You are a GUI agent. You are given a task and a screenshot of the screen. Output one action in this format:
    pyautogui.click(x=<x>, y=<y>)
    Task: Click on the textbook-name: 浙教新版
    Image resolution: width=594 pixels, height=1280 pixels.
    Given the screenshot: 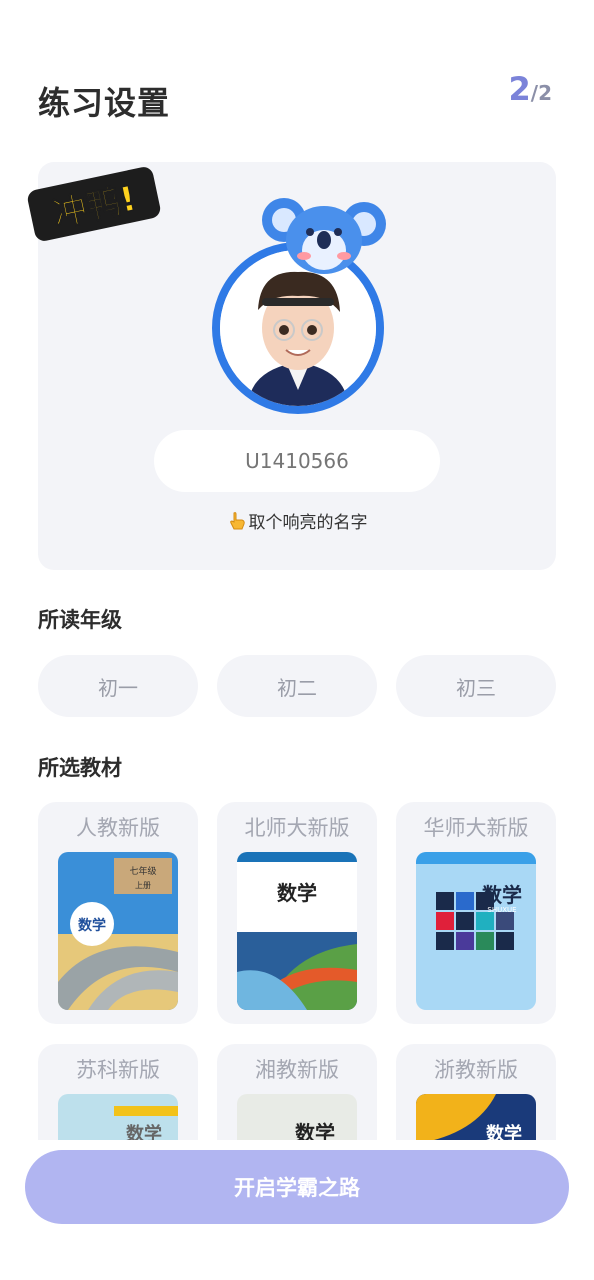 What is the action you would take?
    pyautogui.click(x=476, y=1070)
    